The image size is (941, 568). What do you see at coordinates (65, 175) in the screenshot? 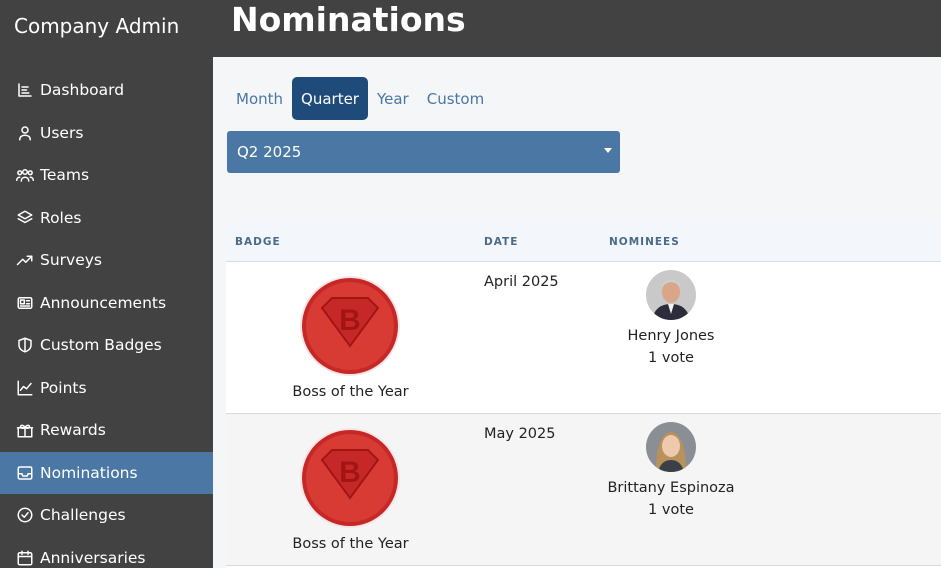
I see `sidebar-item-label: Teams` at bounding box center [65, 175].